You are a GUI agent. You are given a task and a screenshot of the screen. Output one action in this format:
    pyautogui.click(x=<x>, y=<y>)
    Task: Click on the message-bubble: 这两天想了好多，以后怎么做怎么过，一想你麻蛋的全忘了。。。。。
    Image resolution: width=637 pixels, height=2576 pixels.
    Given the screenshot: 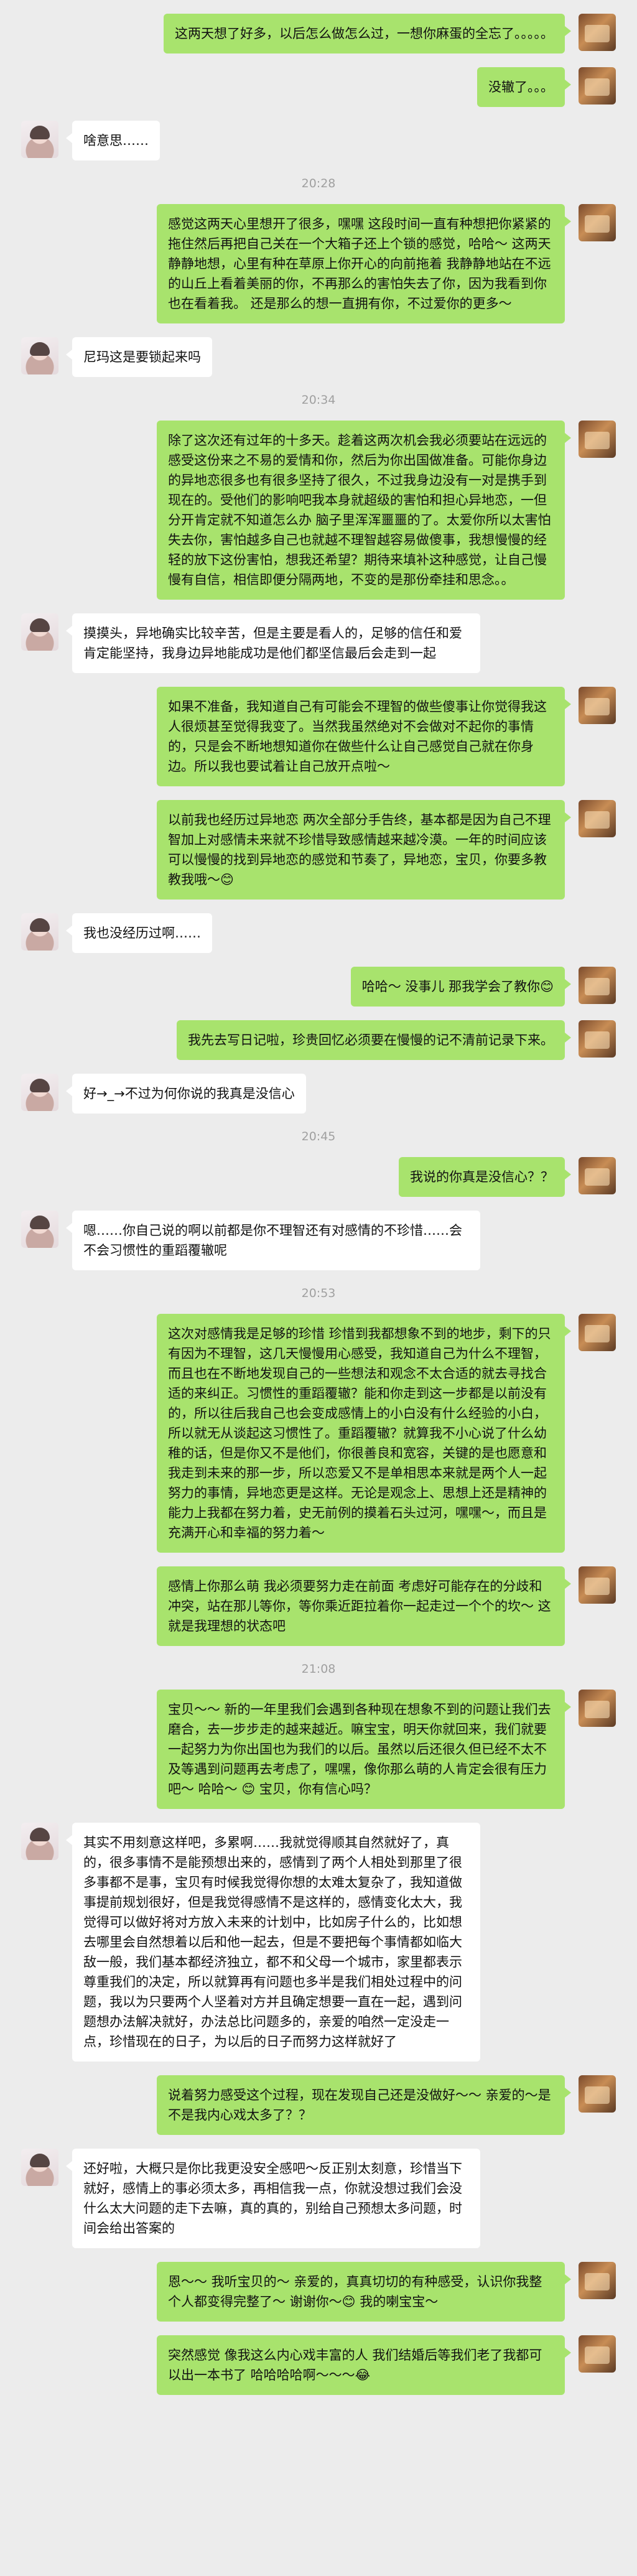 What is the action you would take?
    pyautogui.click(x=368, y=33)
    